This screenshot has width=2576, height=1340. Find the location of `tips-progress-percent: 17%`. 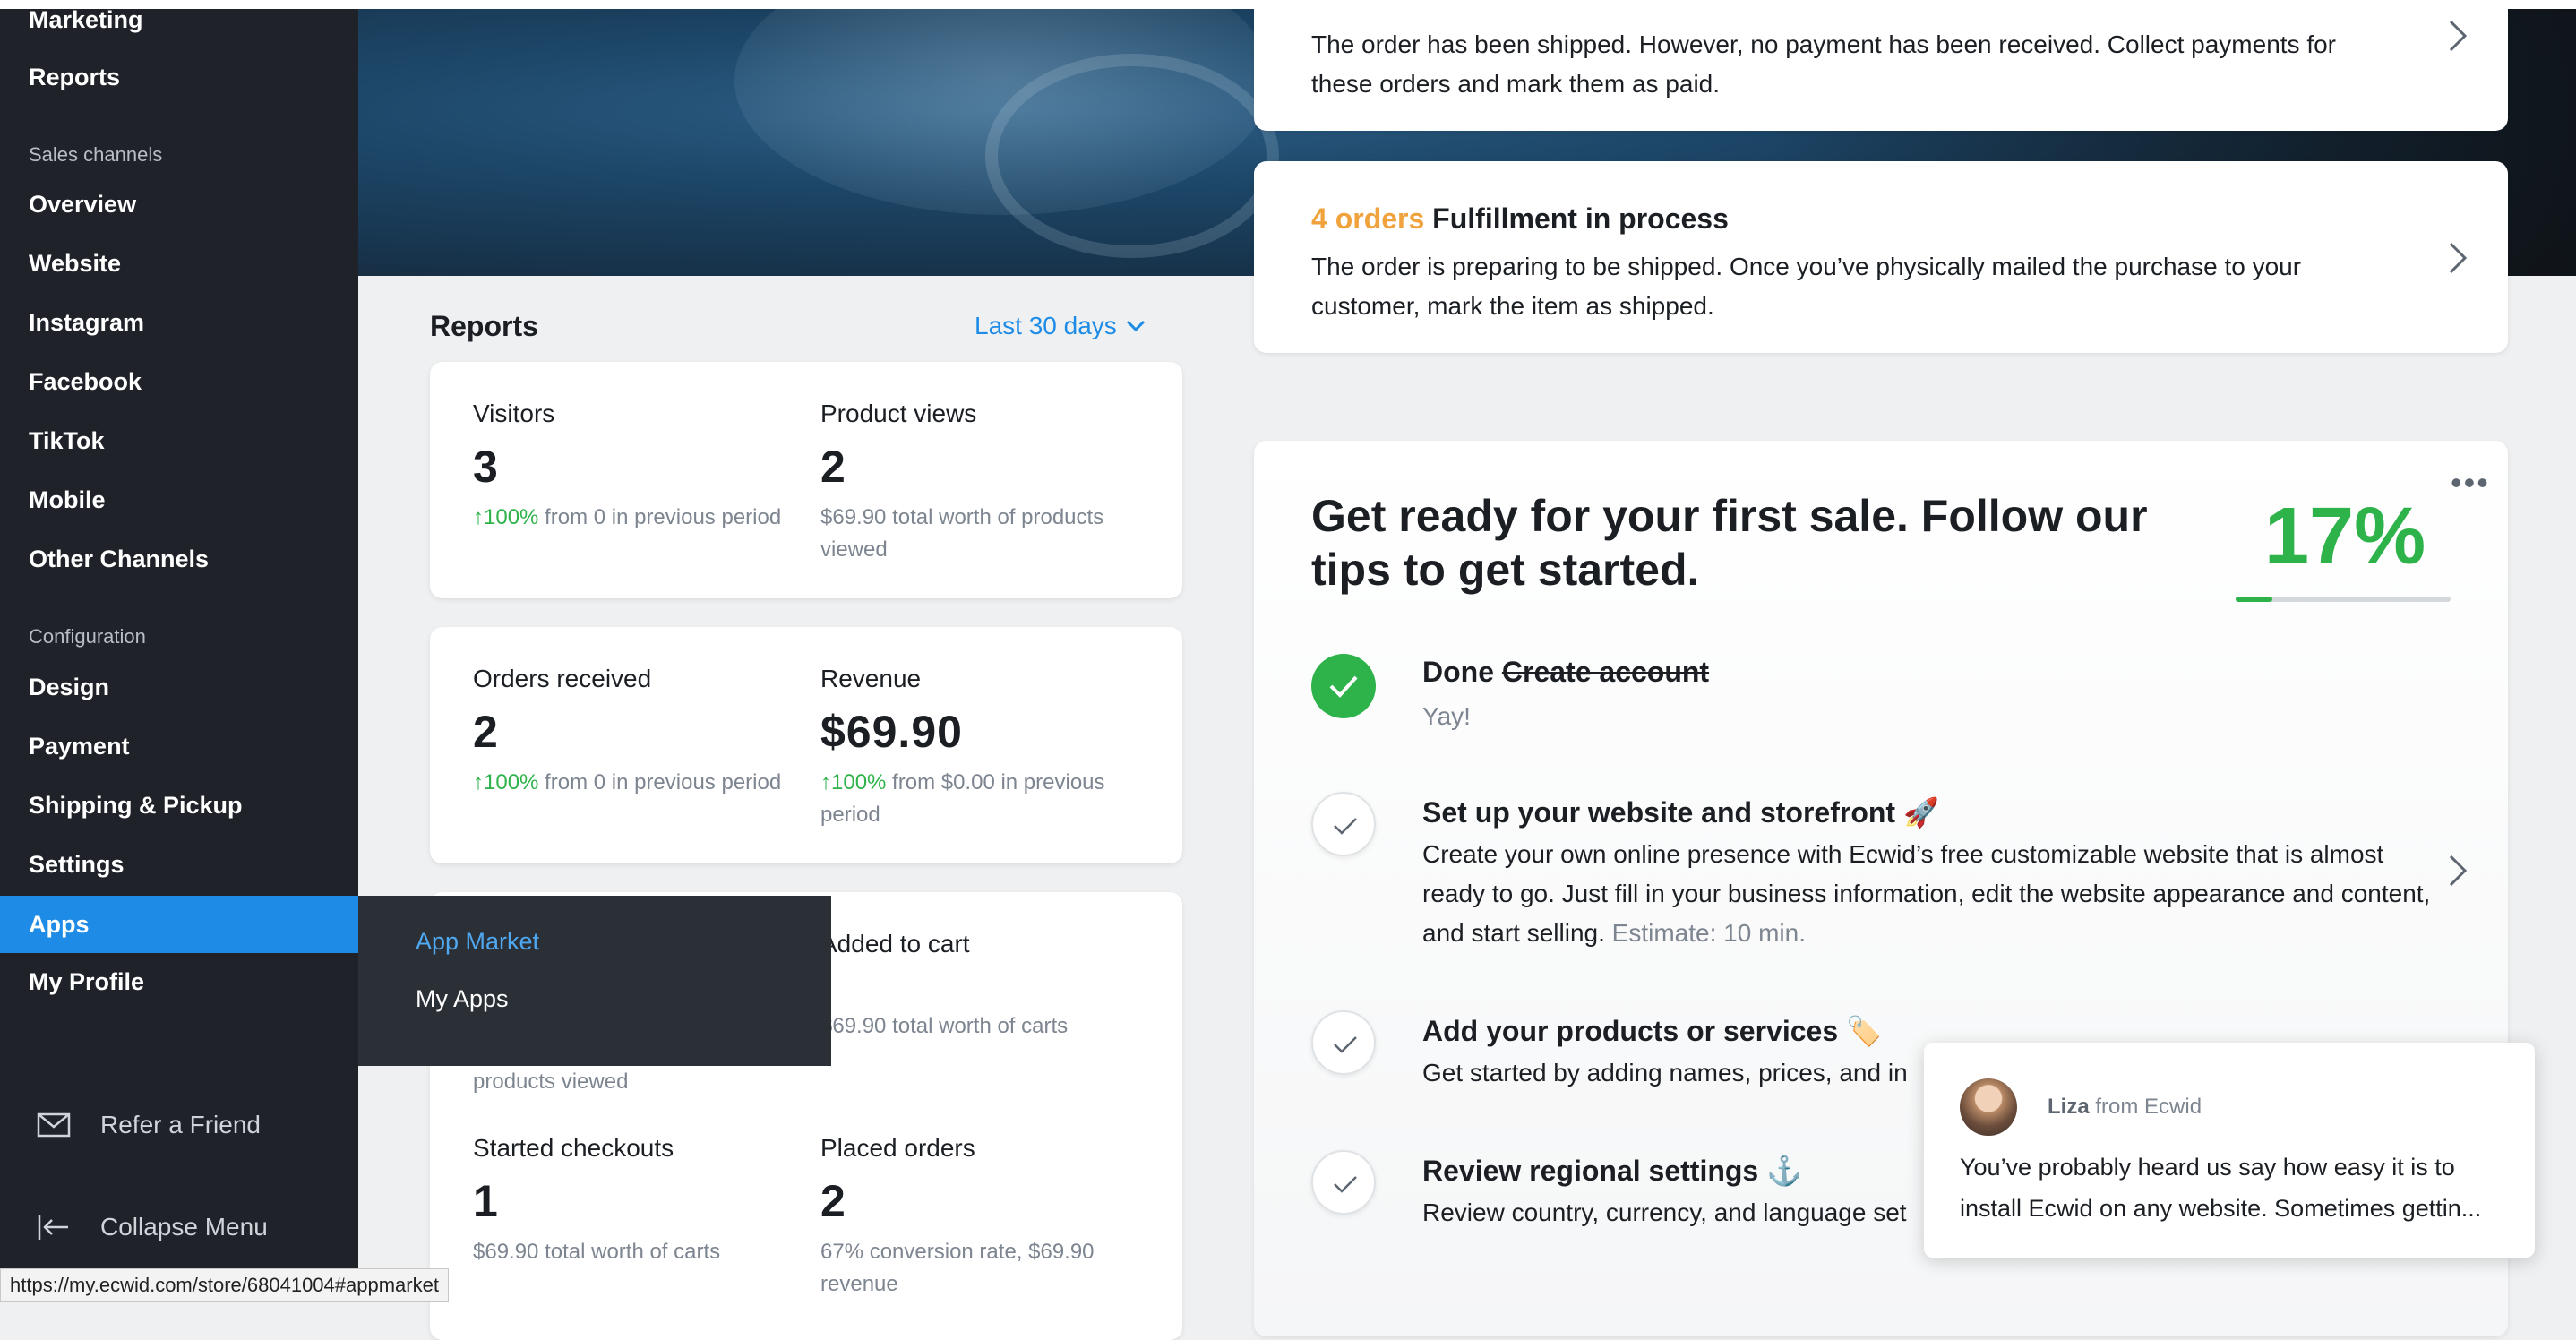

tips-progress-percent: 17% is located at coordinates (2345, 536).